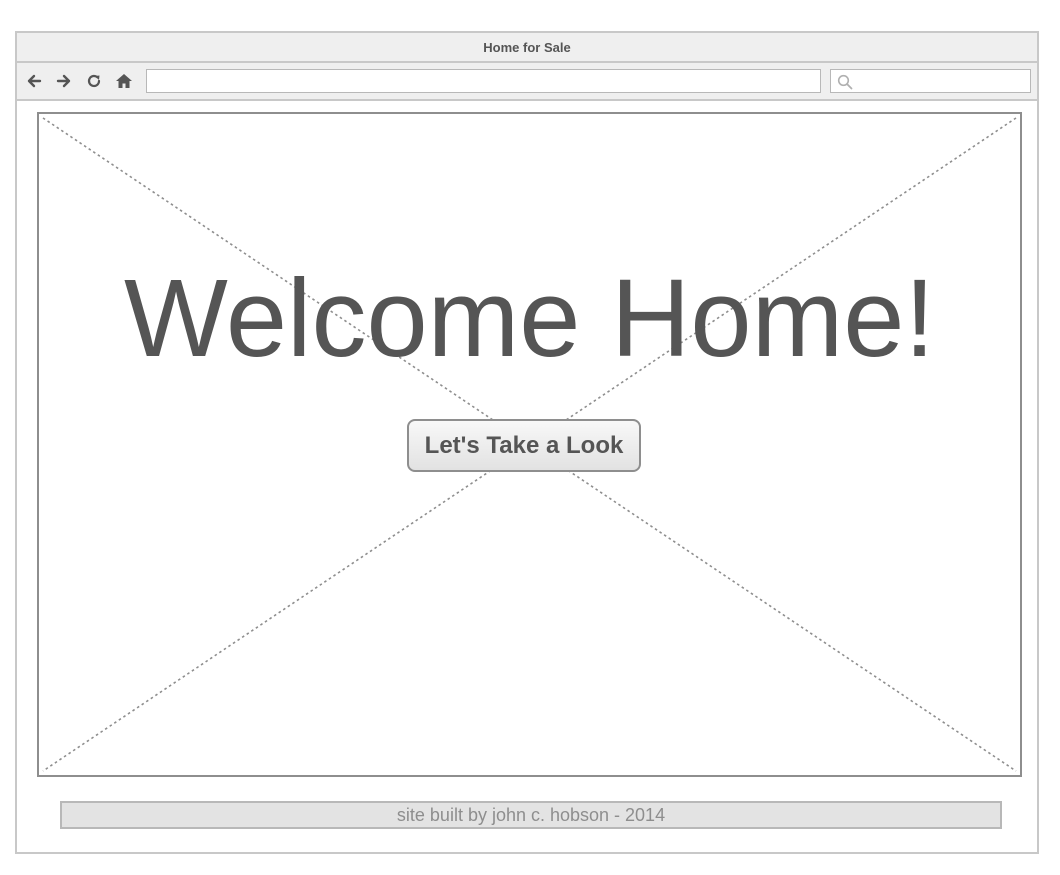 This screenshot has height=875, width=1060. I want to click on window-title: Home for Sale, so click(527, 47).